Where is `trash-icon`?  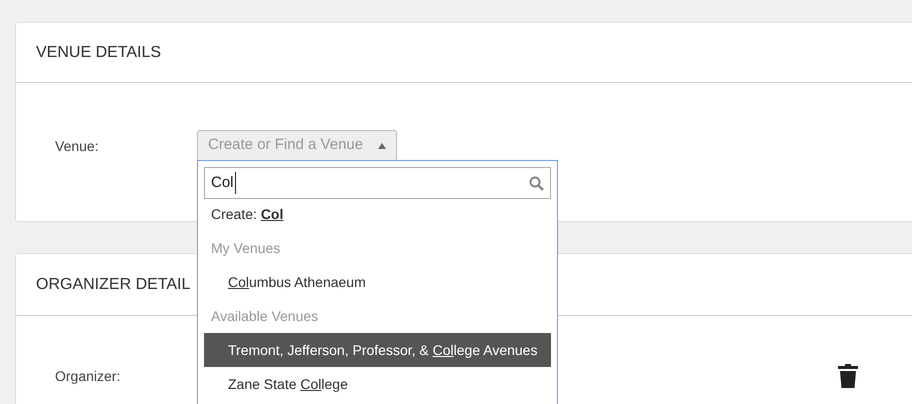
trash-icon is located at coordinates (848, 376).